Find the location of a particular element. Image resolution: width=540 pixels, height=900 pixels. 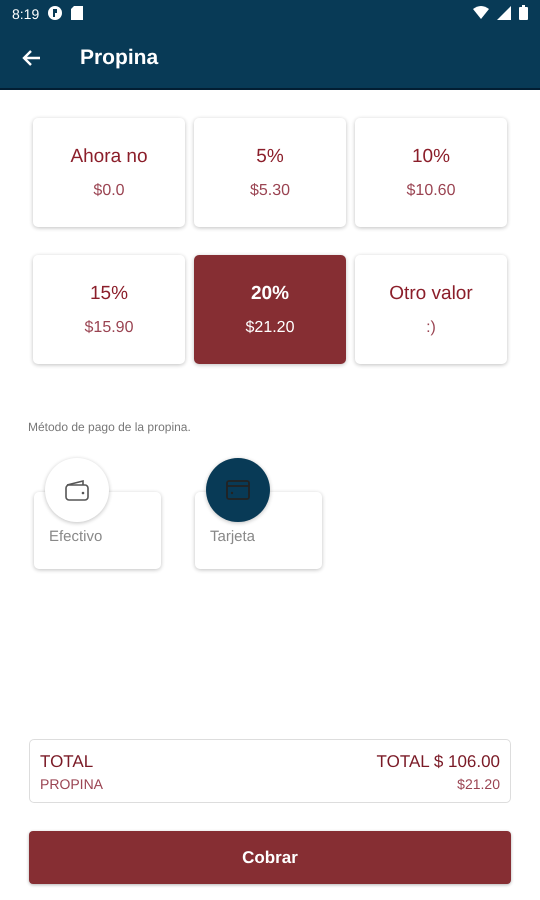

payment-method-name: Tarjeta is located at coordinates (233, 536).